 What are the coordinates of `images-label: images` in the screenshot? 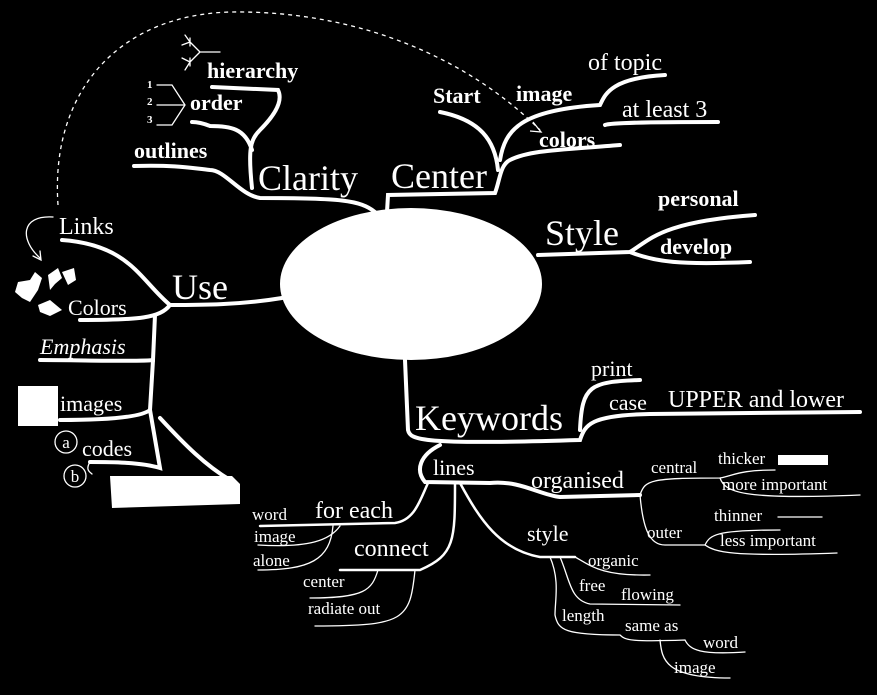 It's located at (91, 403).